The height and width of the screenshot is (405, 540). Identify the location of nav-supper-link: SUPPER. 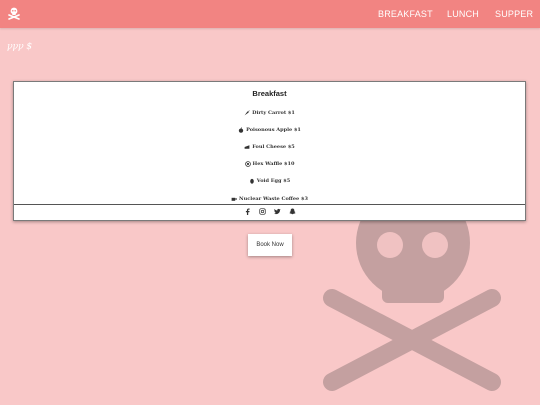
(514, 14).